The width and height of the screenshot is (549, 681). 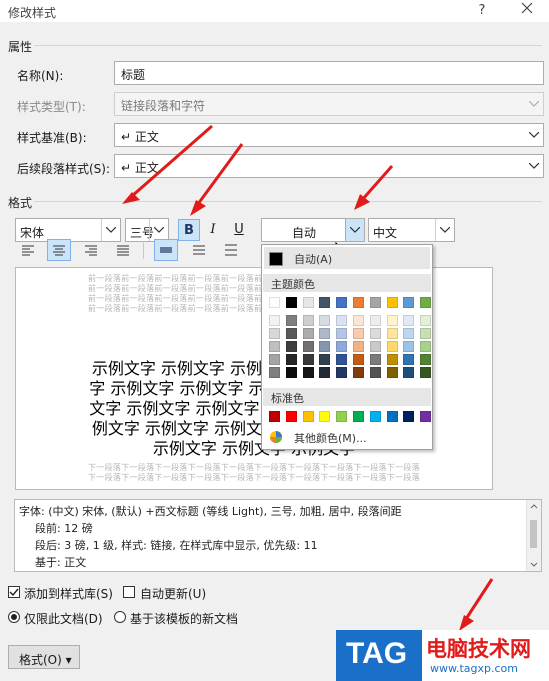 I want to click on new-docs-template-radio, so click(x=120, y=617).